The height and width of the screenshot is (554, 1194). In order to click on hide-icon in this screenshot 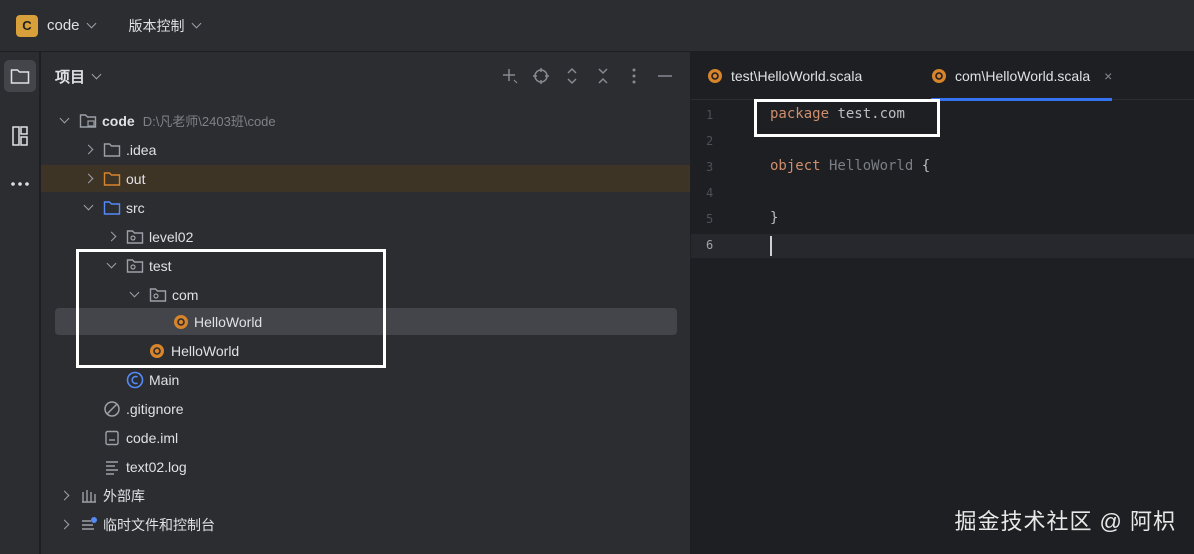, I will do `click(664, 75)`.